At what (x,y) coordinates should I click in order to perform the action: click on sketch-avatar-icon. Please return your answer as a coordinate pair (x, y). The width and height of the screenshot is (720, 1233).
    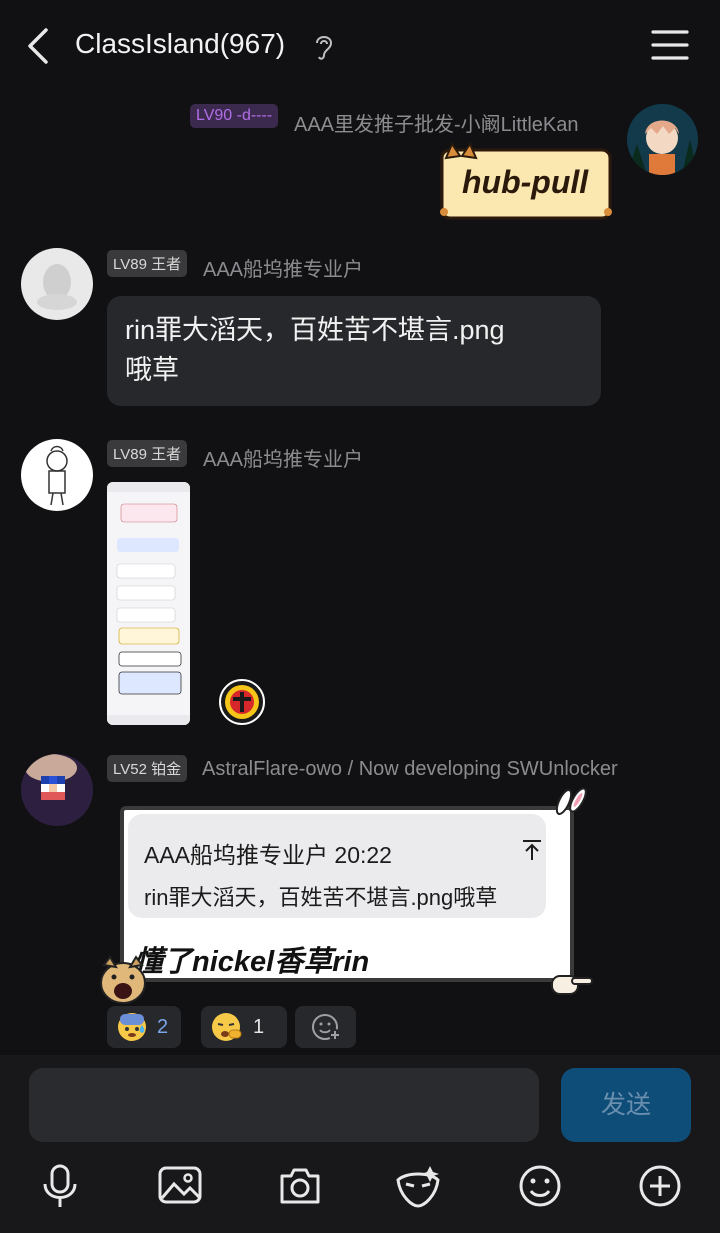
    Looking at the image, I should click on (57, 475).